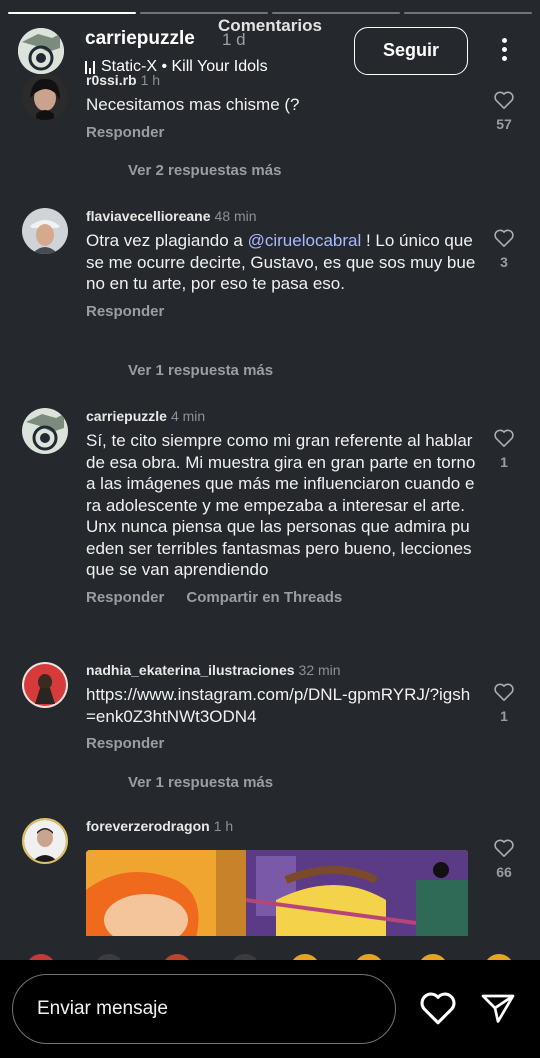 Image resolution: width=540 pixels, height=1058 pixels. I want to click on like-count: 3, so click(504, 262).